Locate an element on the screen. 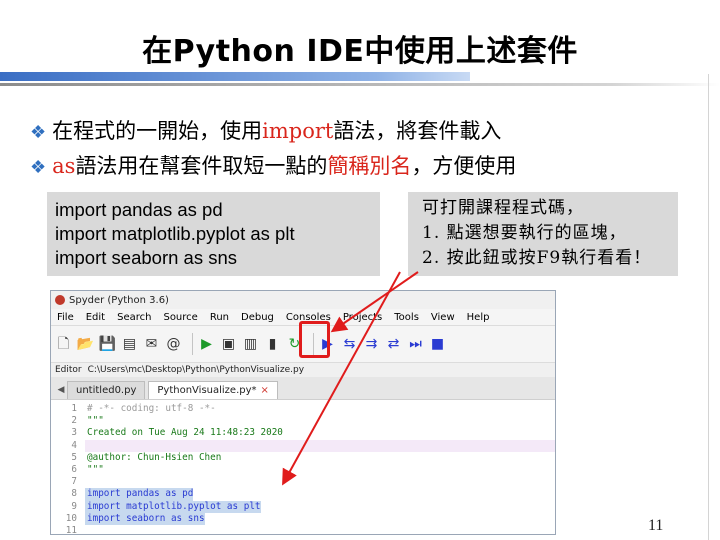  code-text: import pandas as pd is located at coordinates (139, 494).